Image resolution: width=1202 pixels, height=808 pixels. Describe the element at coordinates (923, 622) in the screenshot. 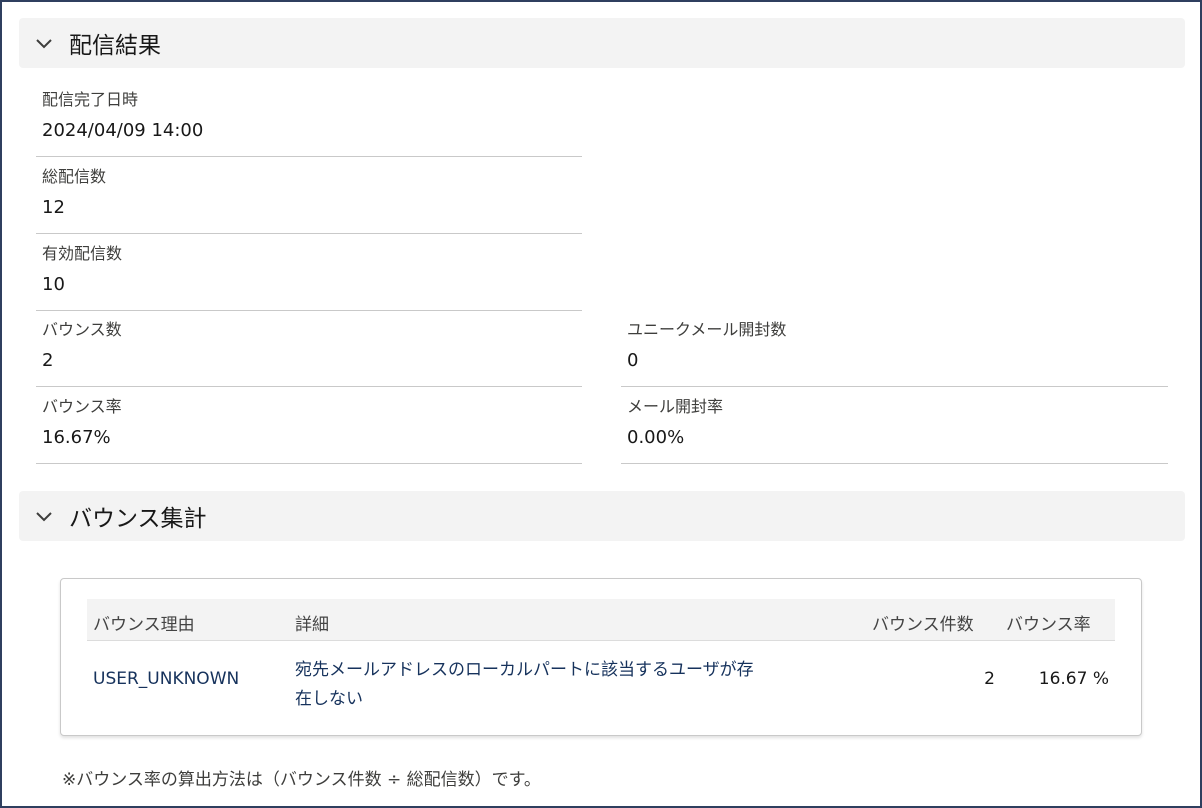

I see `column-header-count: バウンス件数` at that location.